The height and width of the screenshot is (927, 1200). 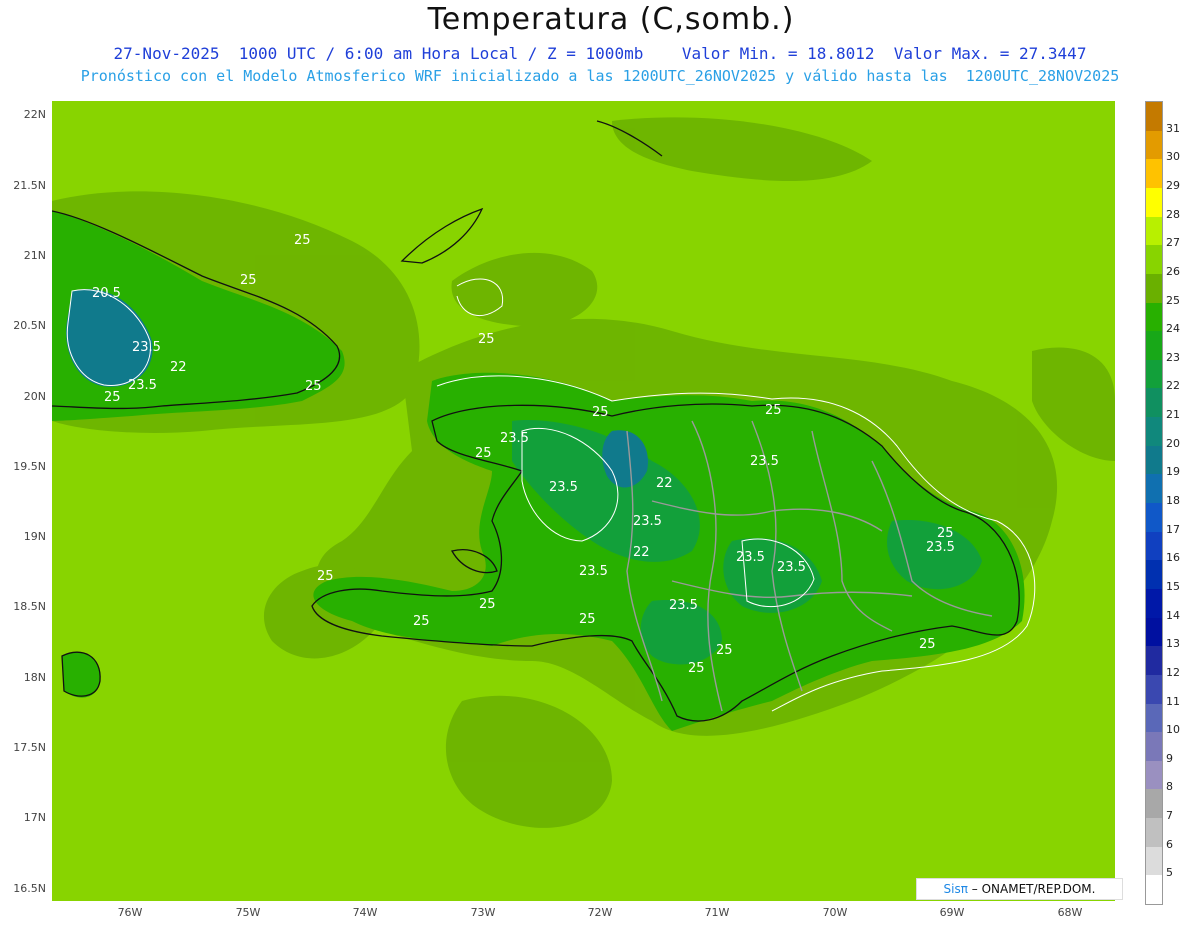 What do you see at coordinates (483, 912) in the screenshot?
I see `lon-label: 73W` at bounding box center [483, 912].